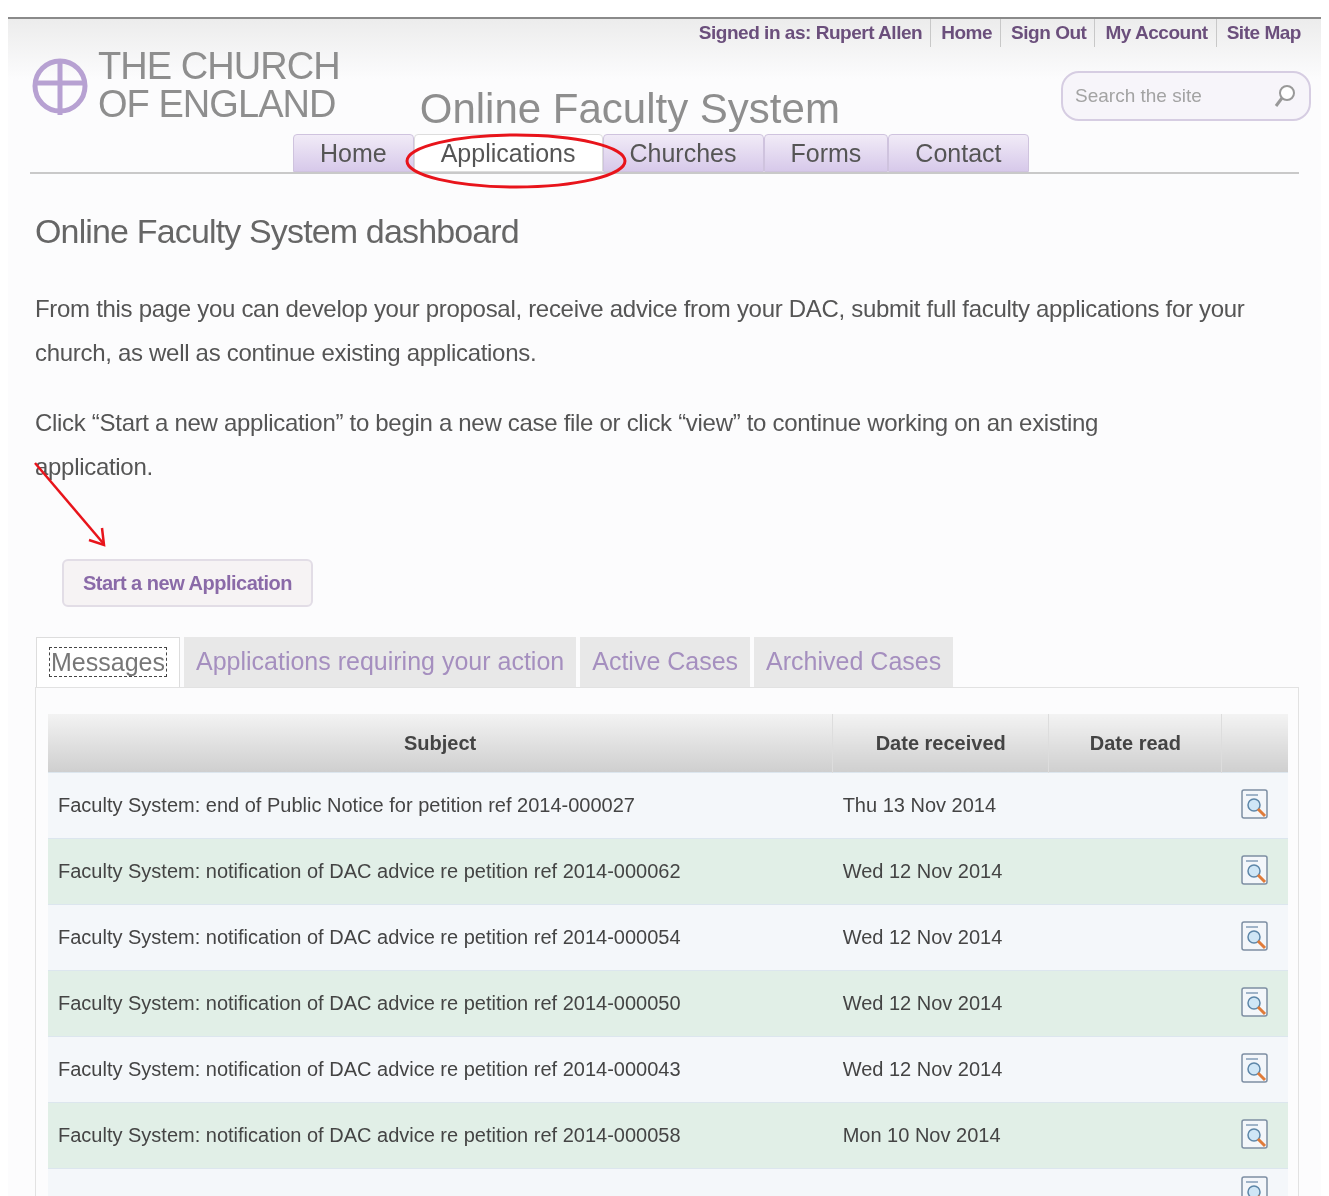  Describe the element at coordinates (919, 805) in the screenshot. I see `date-received-cell: Thu 13 Nov 2014` at that location.